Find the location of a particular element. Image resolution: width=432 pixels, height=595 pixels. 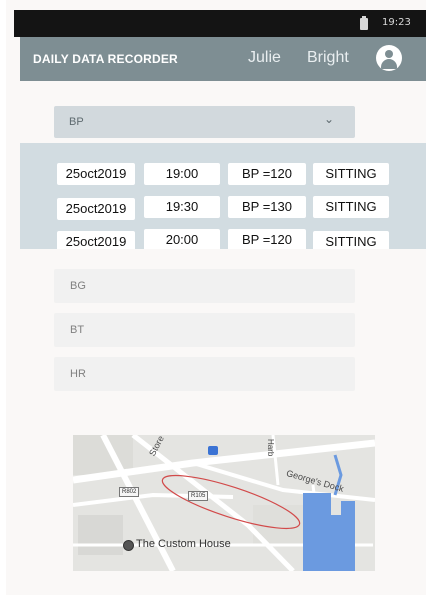

app-header: DAILY DATA RECORDER Julie Bright is located at coordinates (223, 59).